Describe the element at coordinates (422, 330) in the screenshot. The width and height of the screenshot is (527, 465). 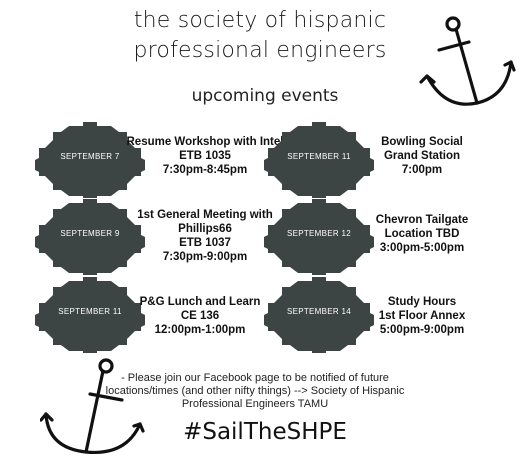
I see `event-time: 5:00pm-9:00pm` at that location.